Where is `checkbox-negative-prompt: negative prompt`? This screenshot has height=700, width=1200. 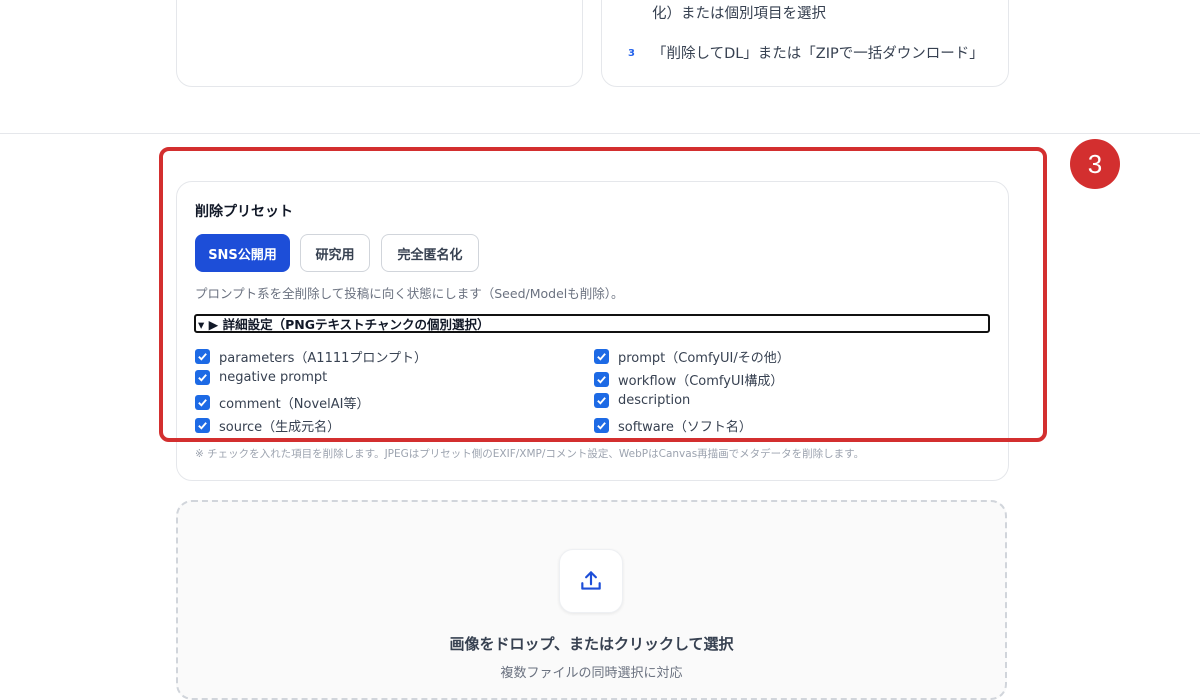
checkbox-negative-prompt: negative prompt is located at coordinates (261, 377).